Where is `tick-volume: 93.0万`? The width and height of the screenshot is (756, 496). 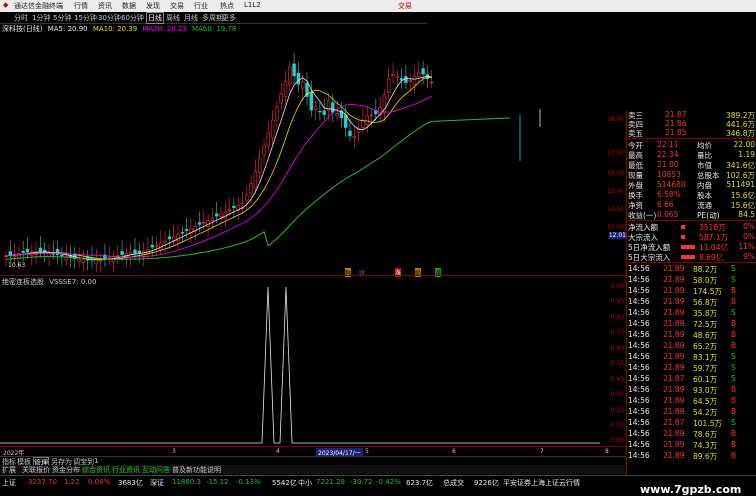 tick-volume: 93.0万 is located at coordinates (705, 390).